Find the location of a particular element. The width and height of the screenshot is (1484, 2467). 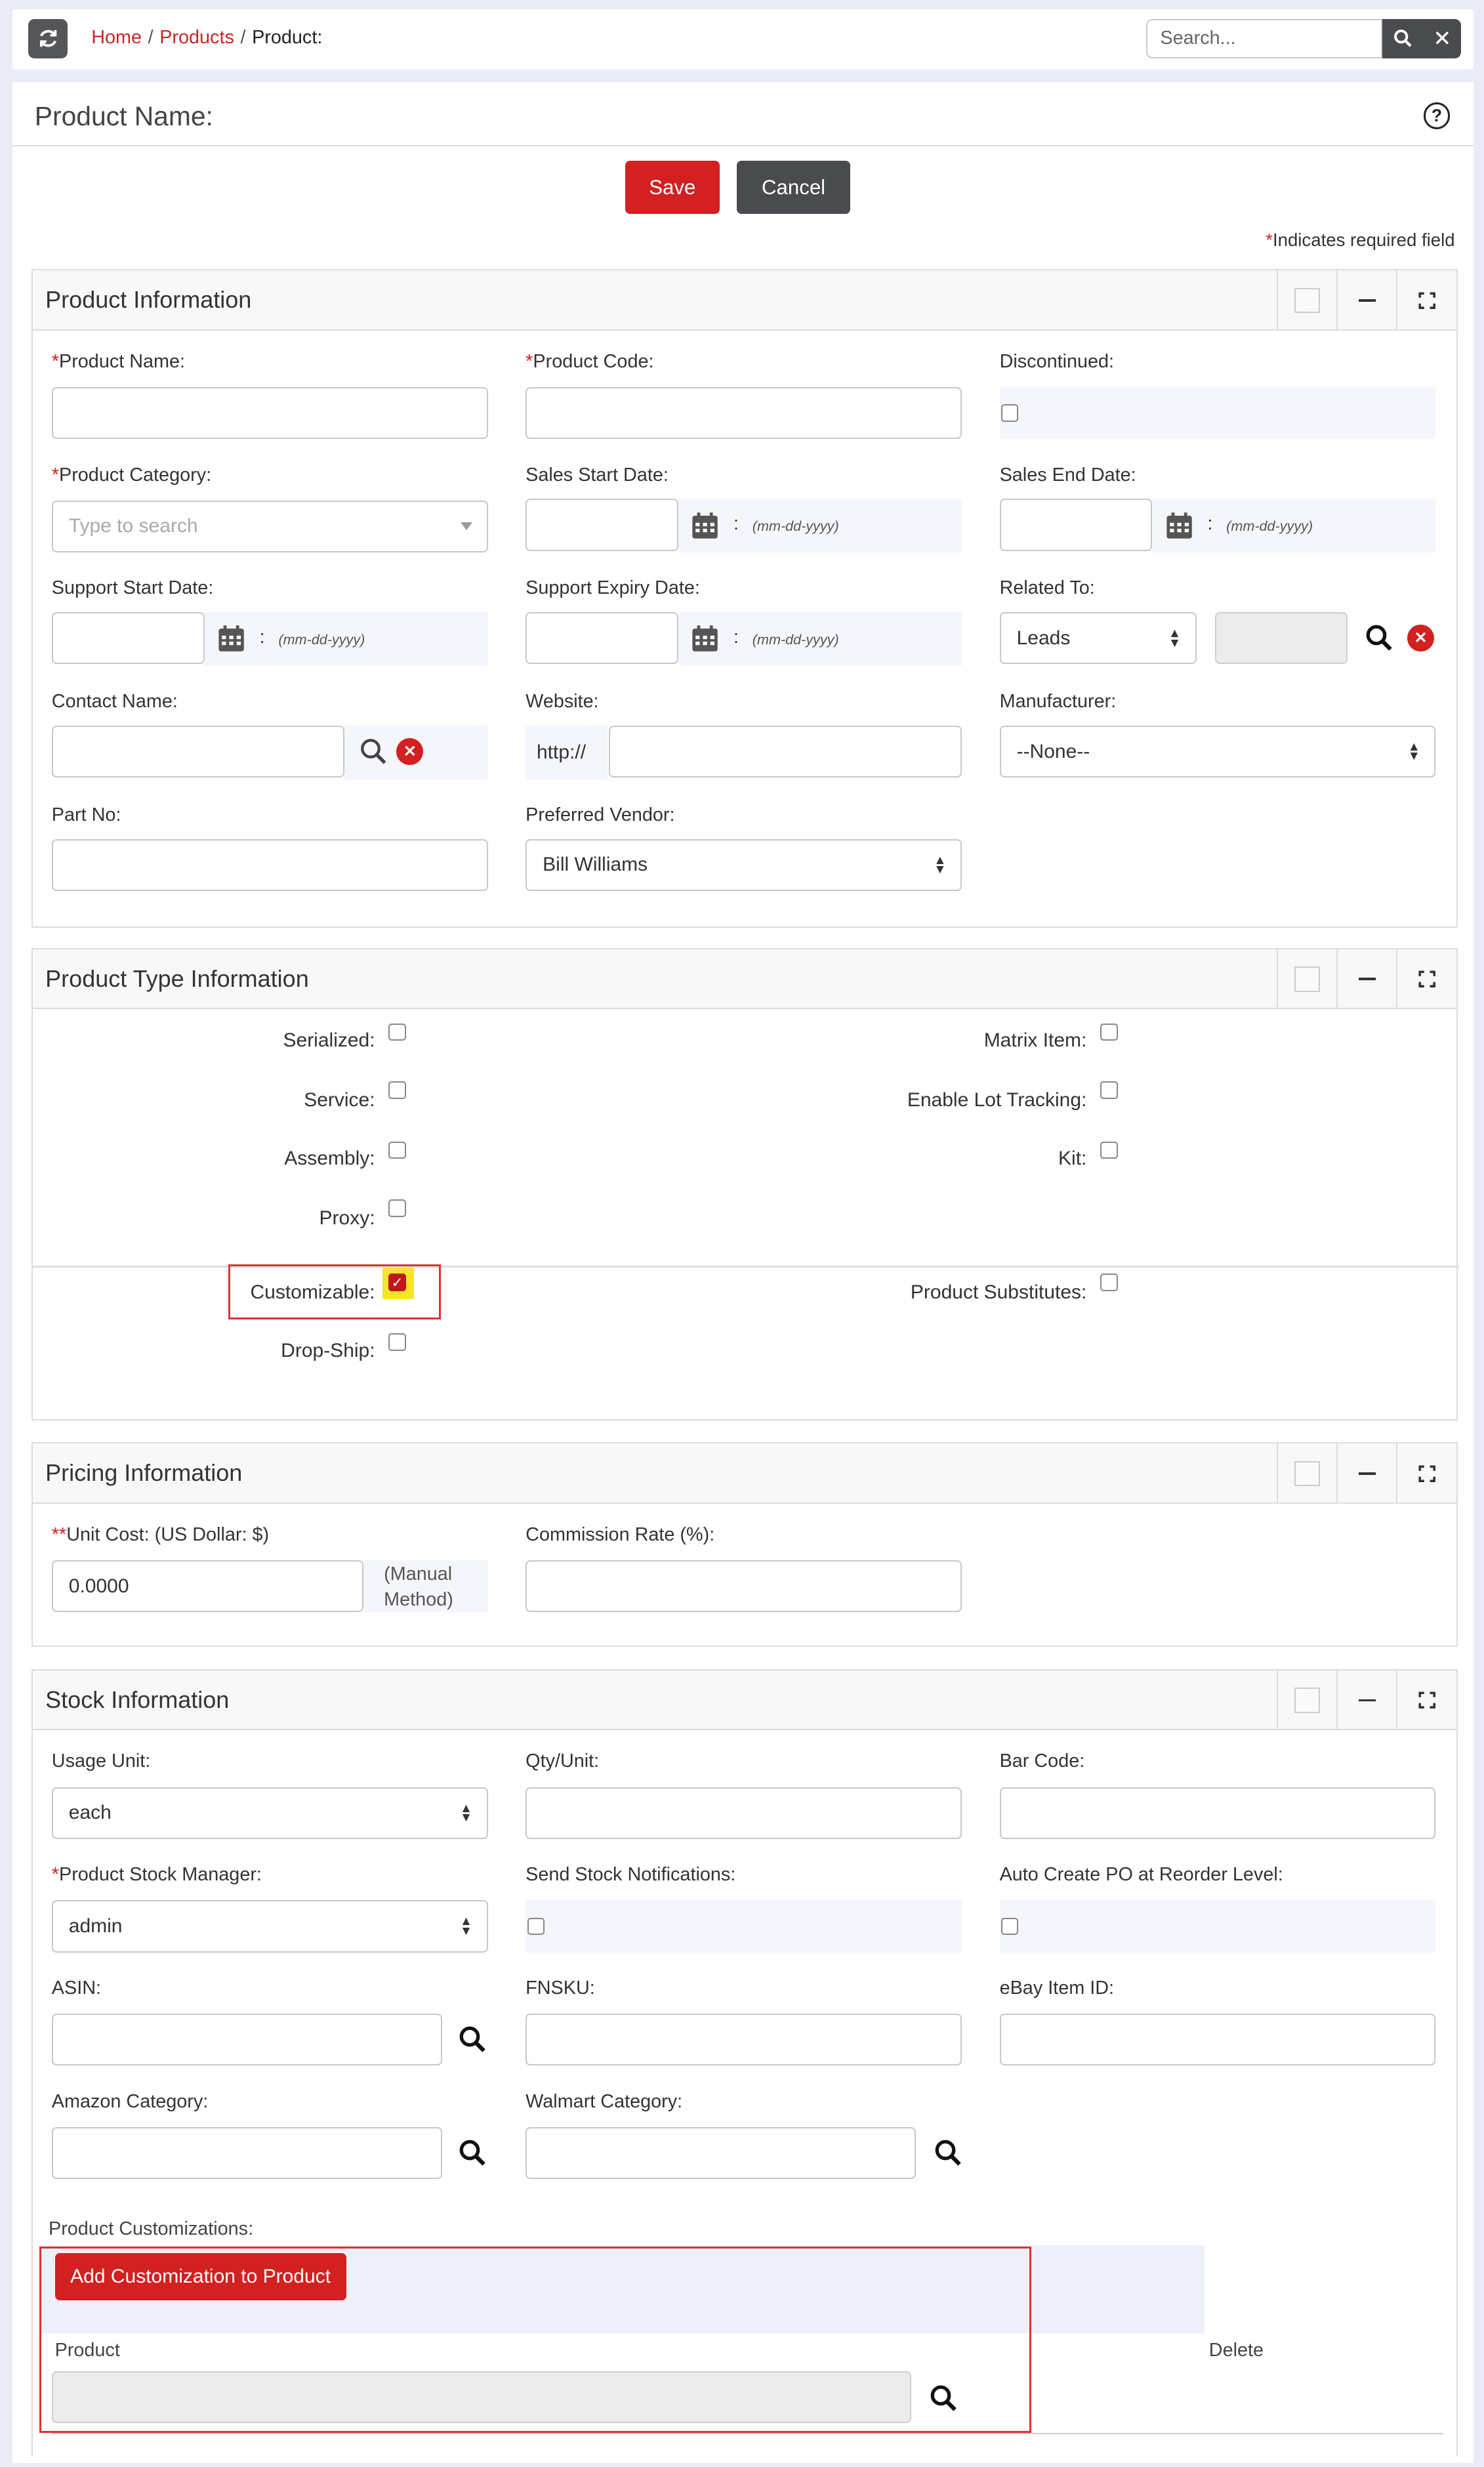

usage-unit-select: each ▲ ▼ is located at coordinates (269, 1813).